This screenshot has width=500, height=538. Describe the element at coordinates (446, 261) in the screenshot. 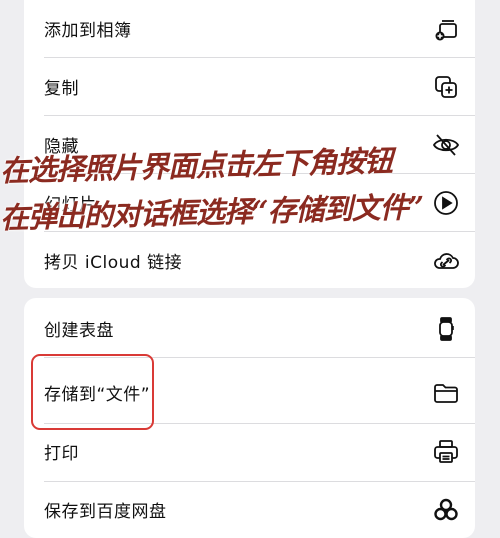

I see `cloud-link-icon` at that location.